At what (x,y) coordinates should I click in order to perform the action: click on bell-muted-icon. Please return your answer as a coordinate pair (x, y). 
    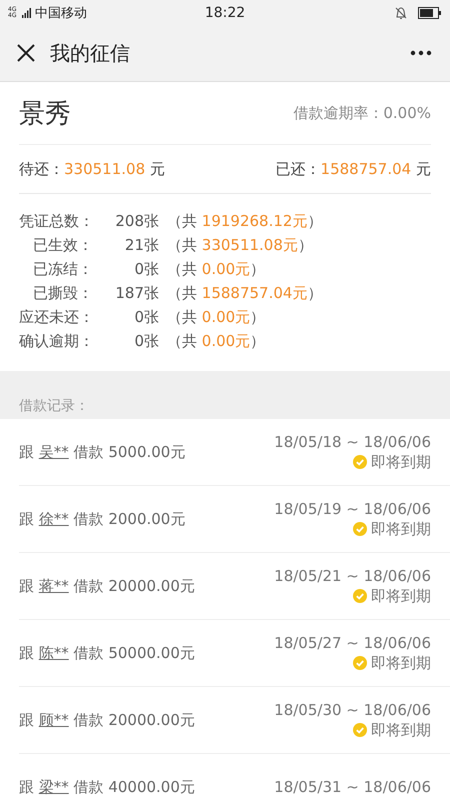
    Looking at the image, I should click on (401, 13).